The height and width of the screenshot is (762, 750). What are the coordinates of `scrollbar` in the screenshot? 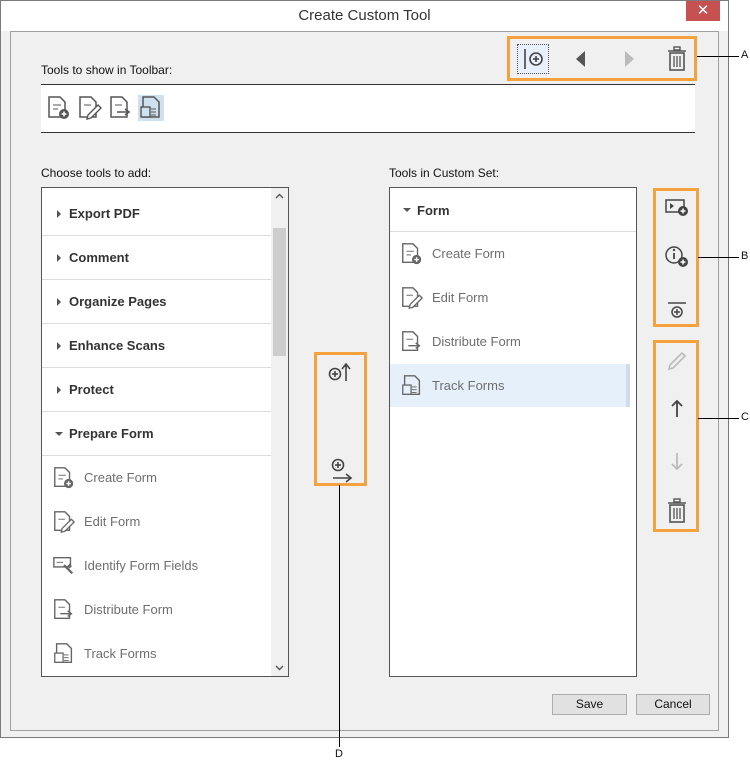 It's located at (279, 432).